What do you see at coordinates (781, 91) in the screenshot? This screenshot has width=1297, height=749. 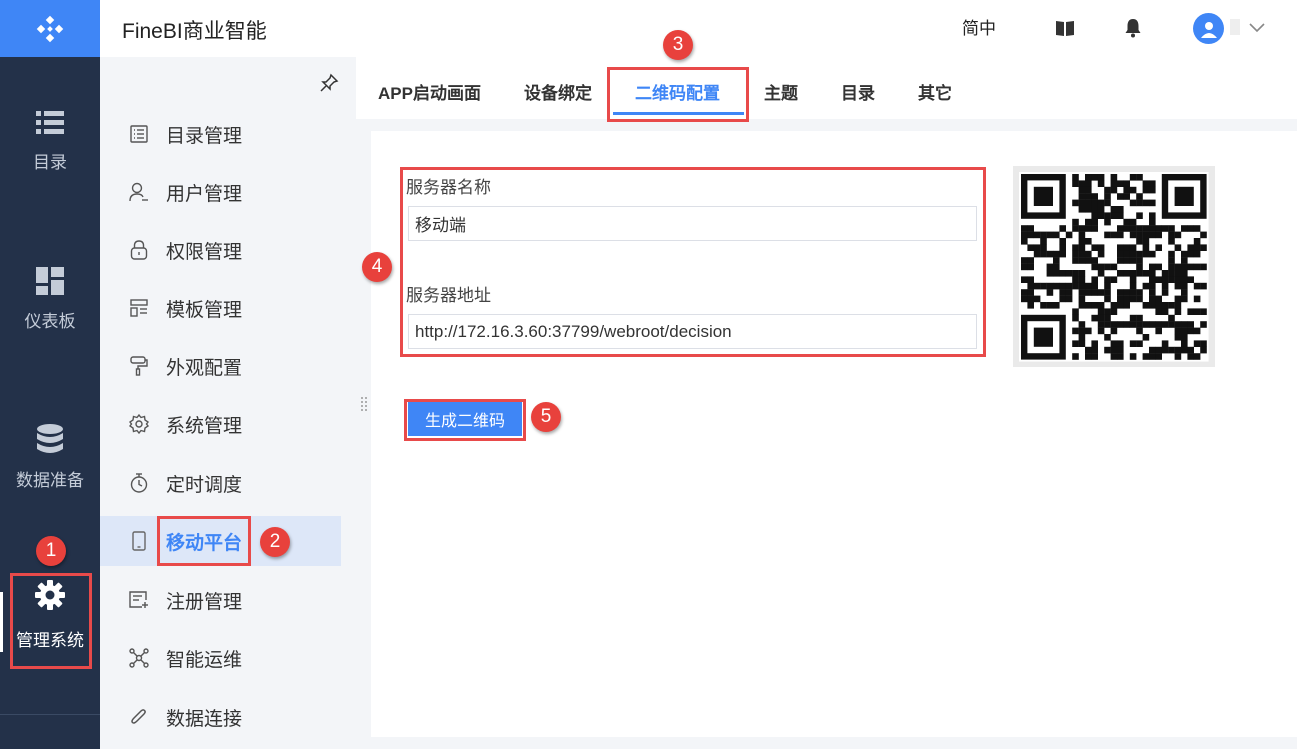 I see `tab-theme: 主题` at bounding box center [781, 91].